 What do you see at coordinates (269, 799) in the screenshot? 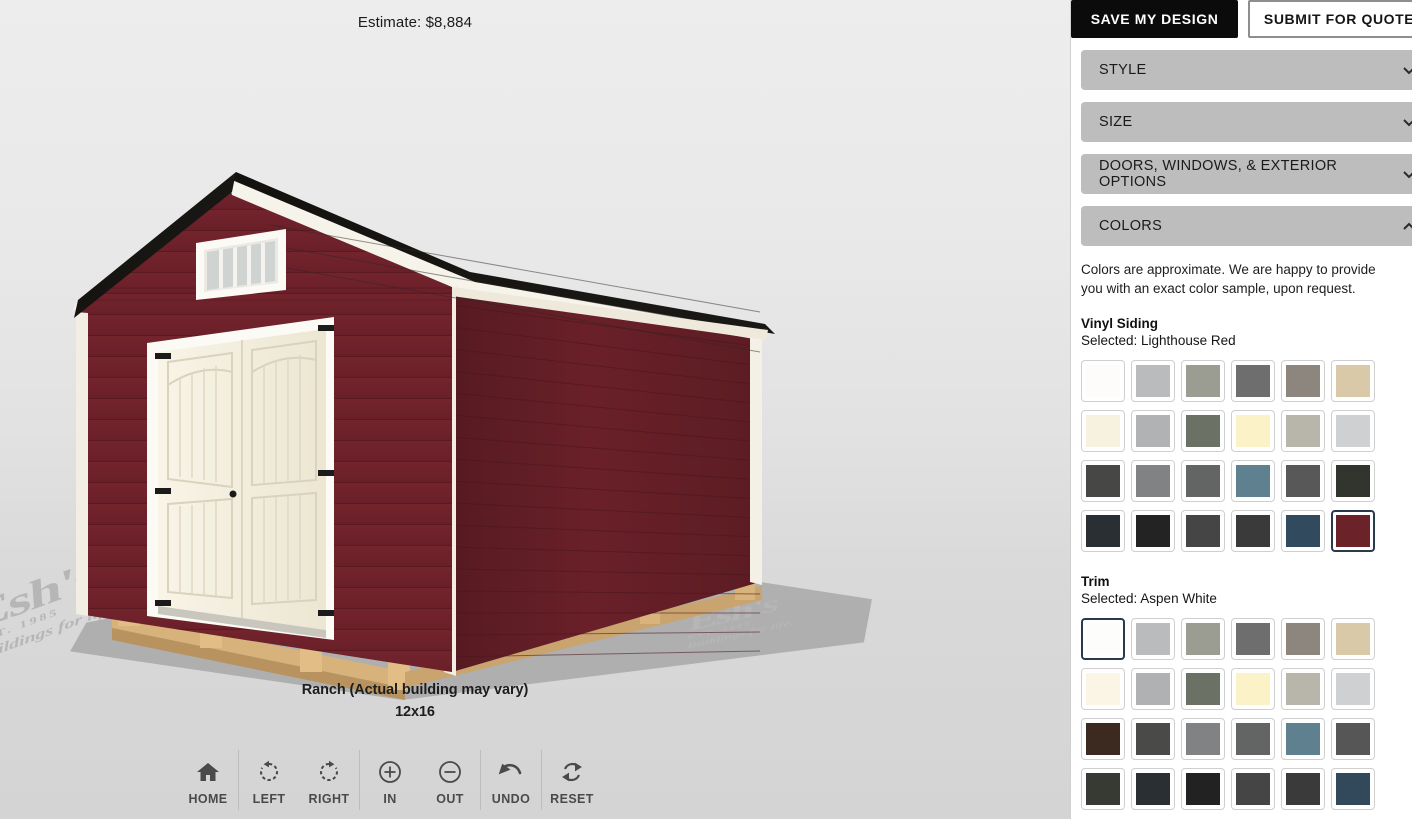
I see `rotate-left-label: LEFT` at bounding box center [269, 799].